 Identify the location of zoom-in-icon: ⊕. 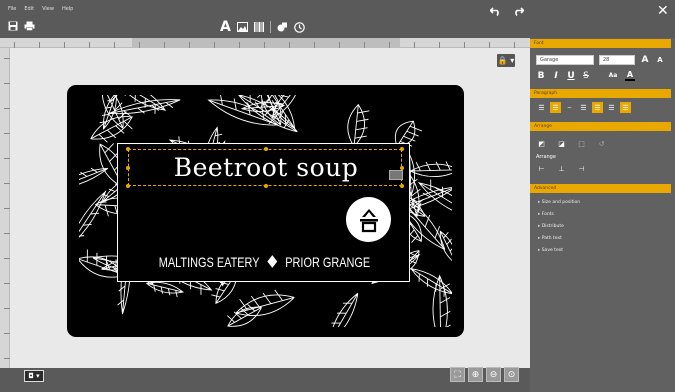
(475, 374).